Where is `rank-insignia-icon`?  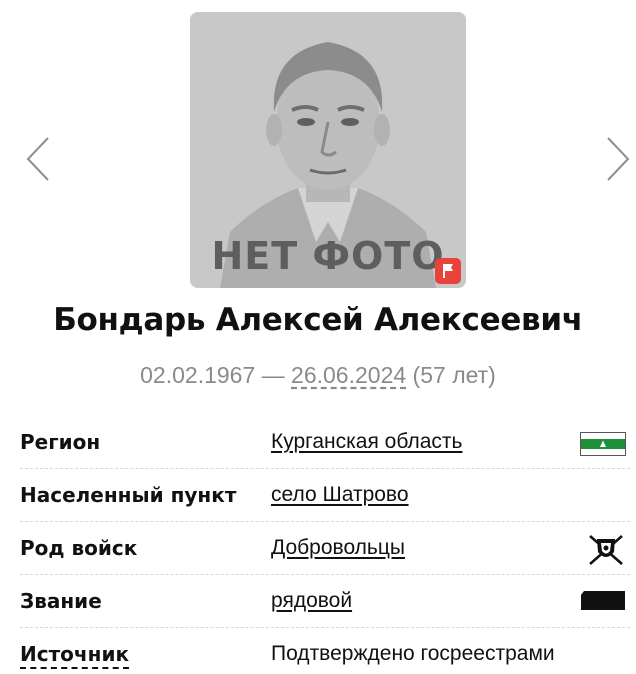 rank-insignia-icon is located at coordinates (603, 603).